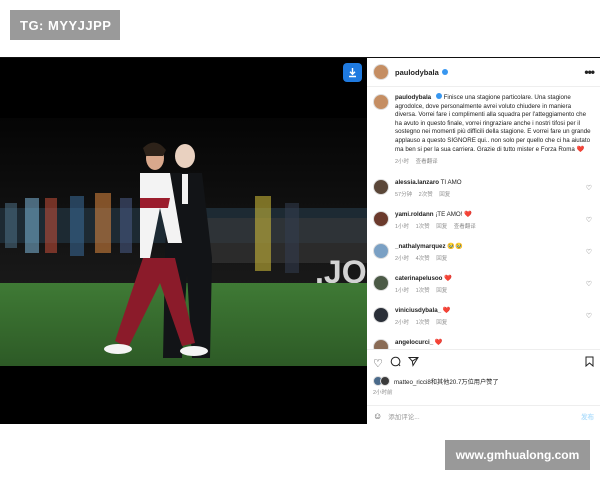 This screenshot has width=600, height=480. Describe the element at coordinates (483, 252) in the screenshot. I see `comment-item: _nathalymarquez 🥹🥹 2小时 4次赞 回复 ♡` at that location.